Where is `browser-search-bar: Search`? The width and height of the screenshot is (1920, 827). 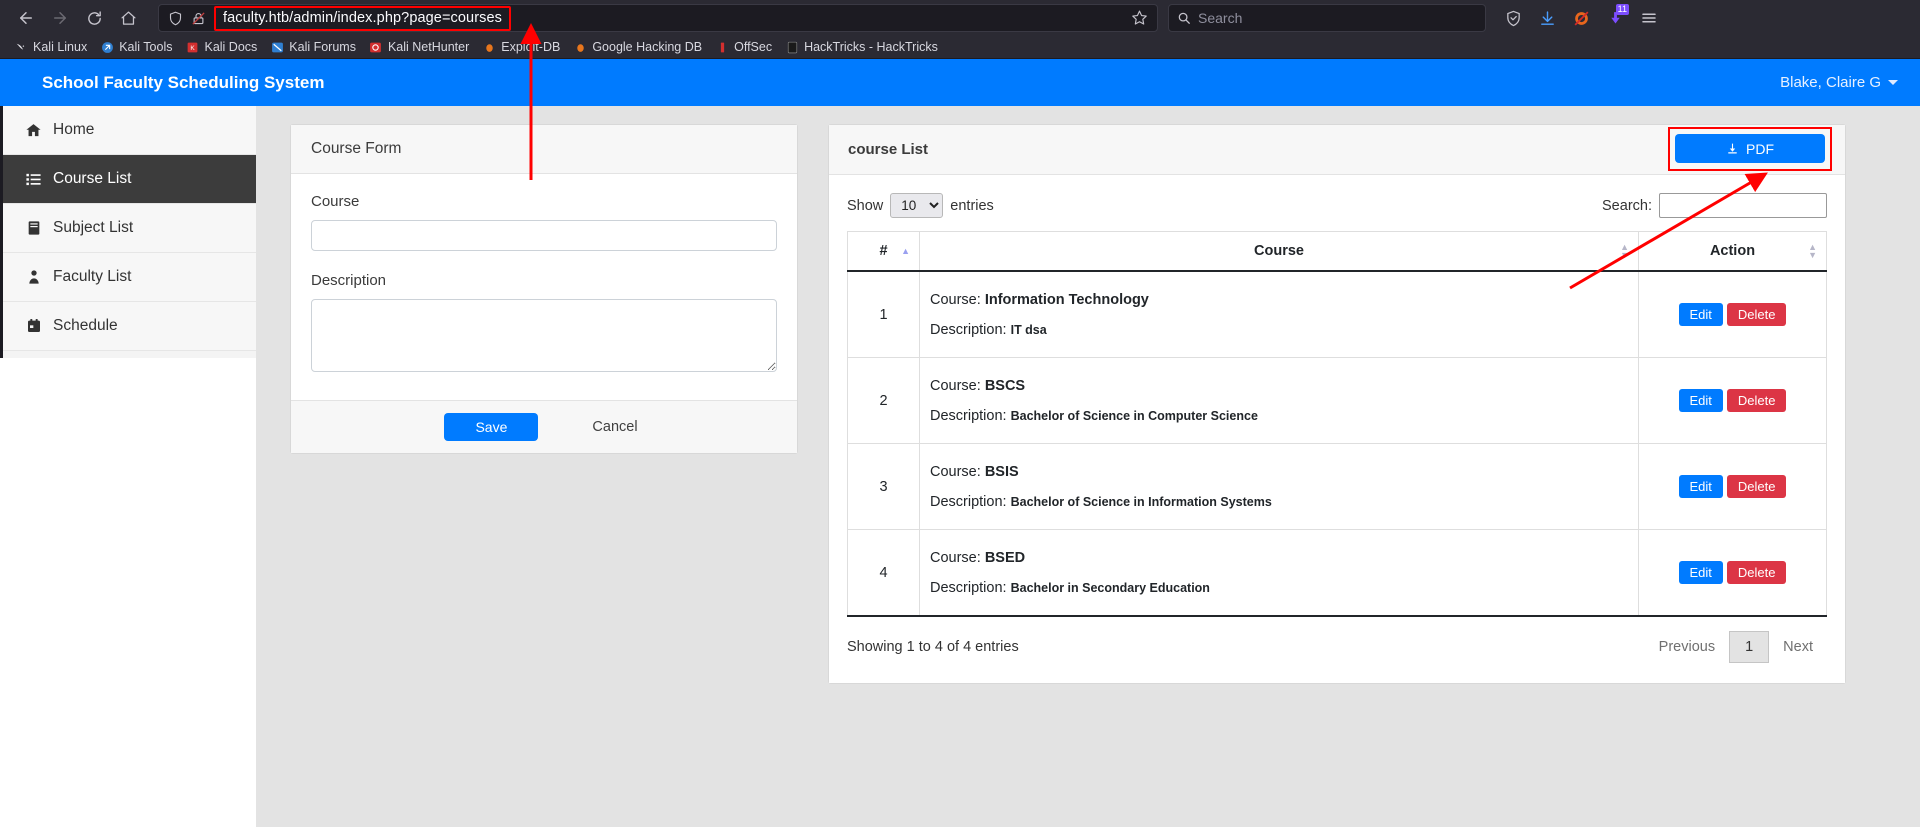
browser-search-bar: Search is located at coordinates (1327, 18).